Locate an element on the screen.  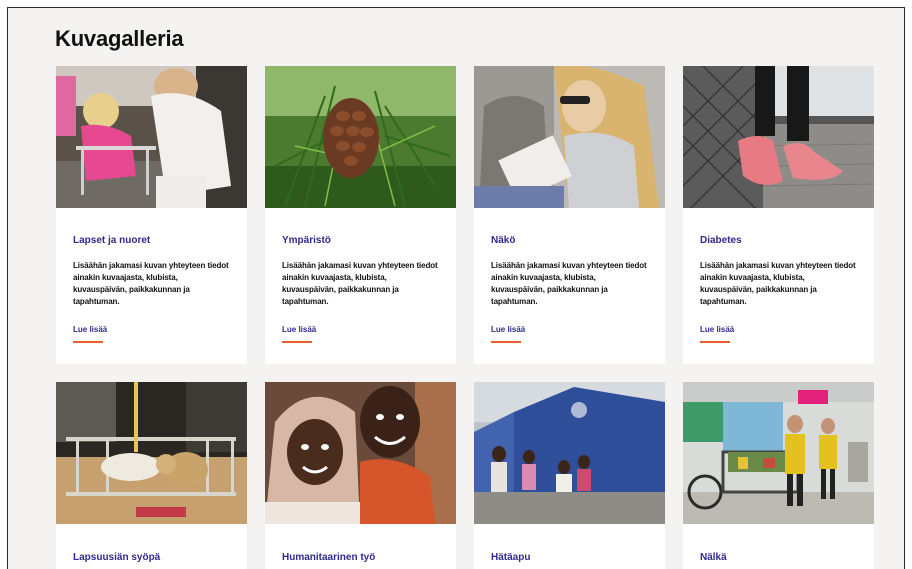
card-title: Näkö is located at coordinates (503, 240).